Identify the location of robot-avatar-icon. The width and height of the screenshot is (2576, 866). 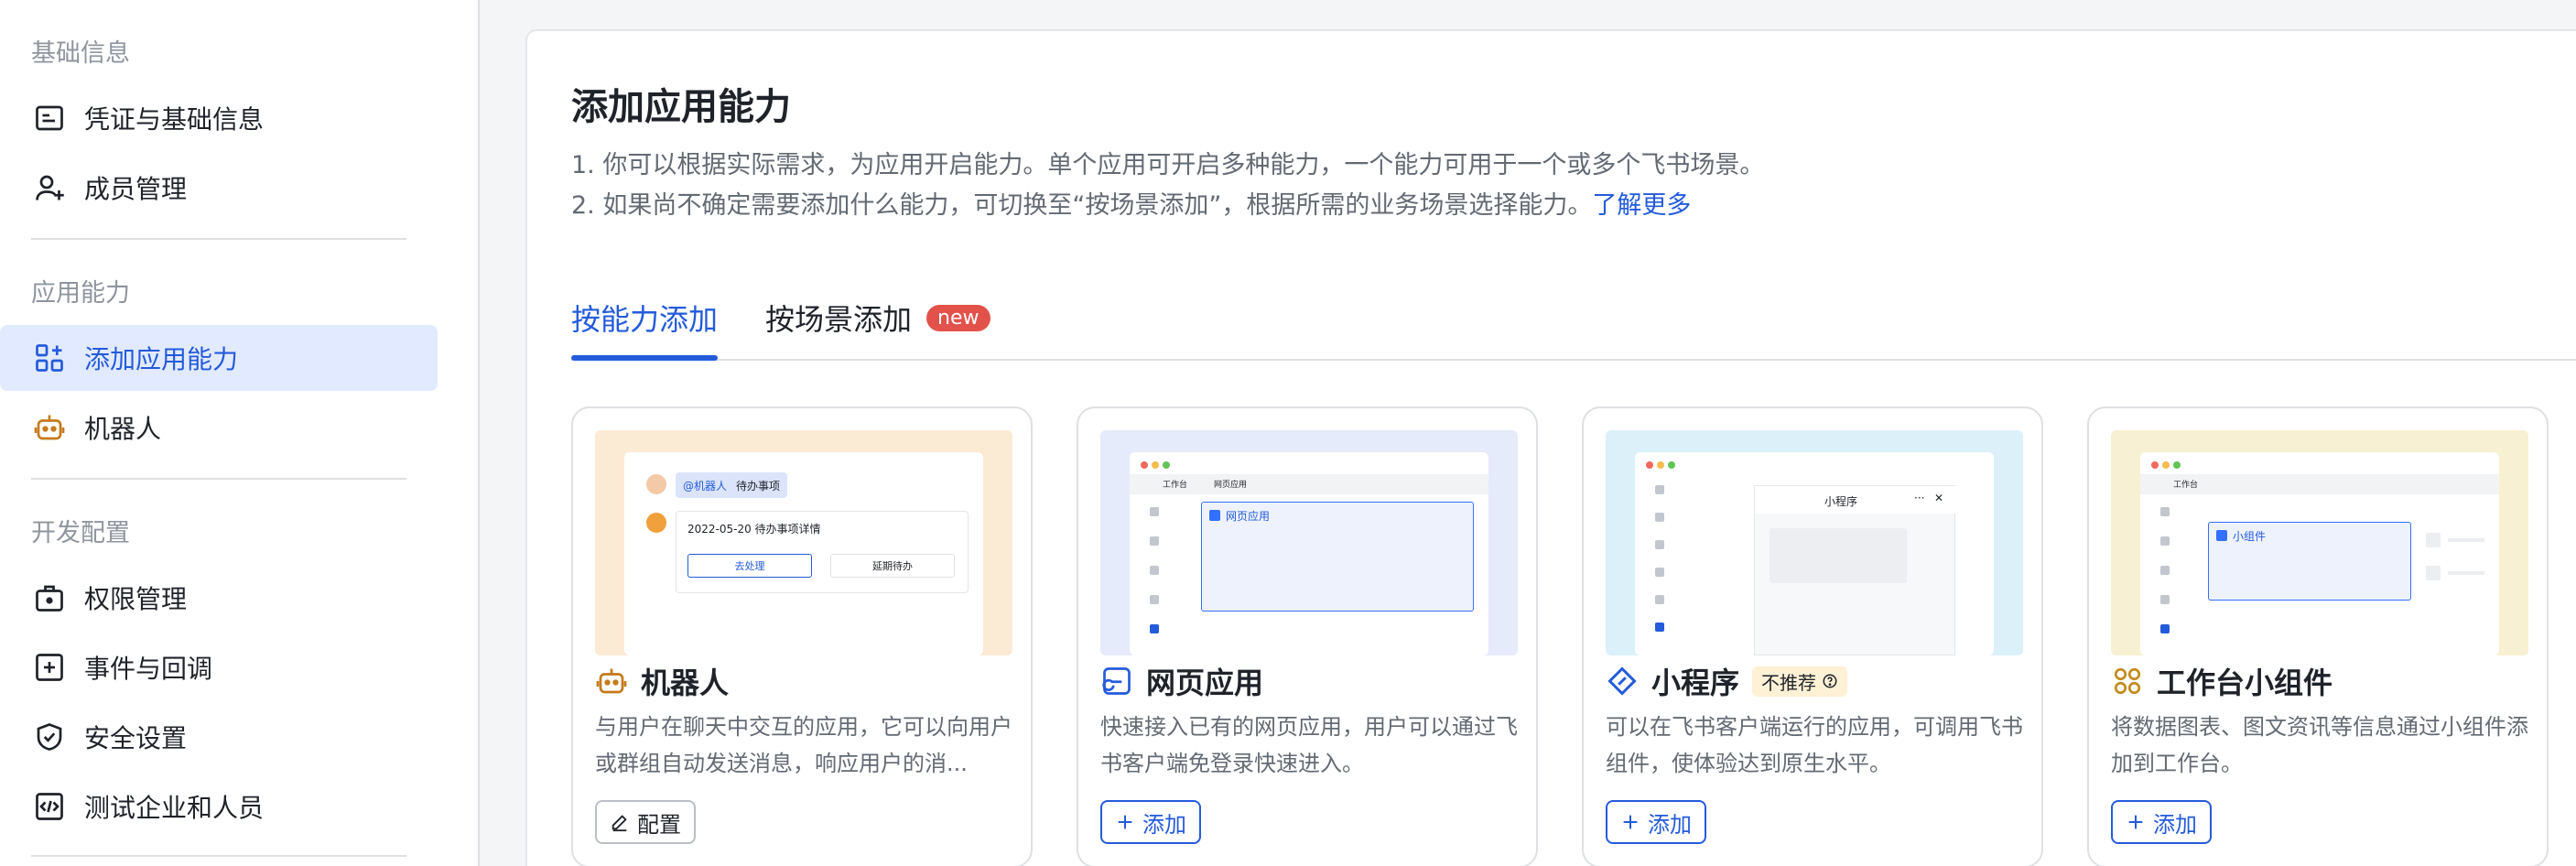
(656, 523).